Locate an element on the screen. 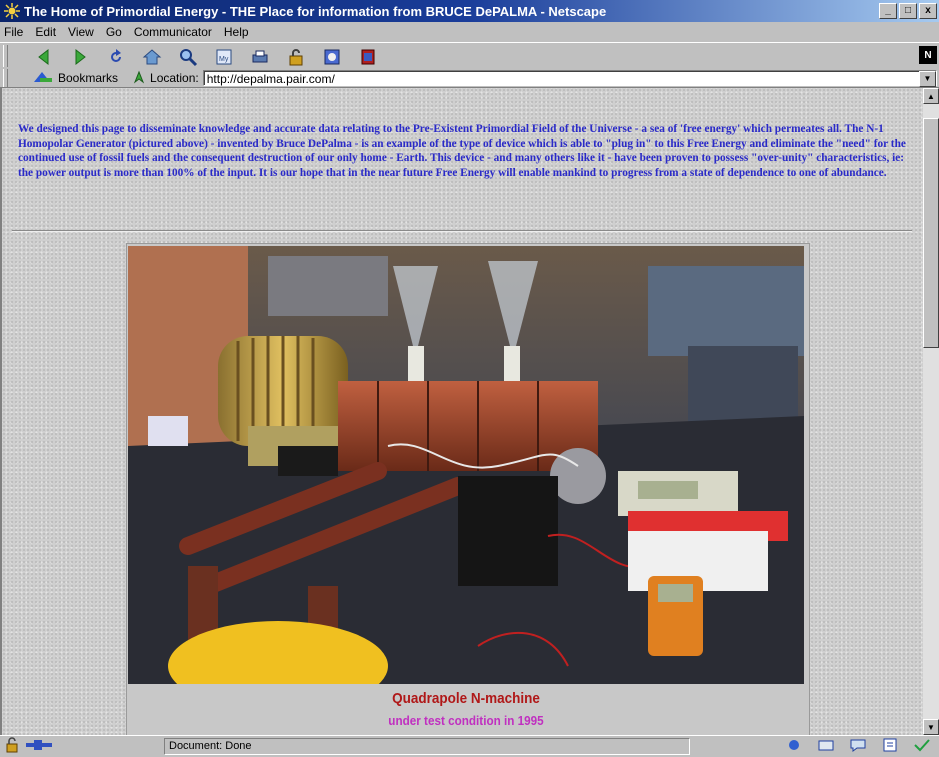 Image resolution: width=939 pixels, height=757 pixels. menu-go: Go is located at coordinates (114, 32).